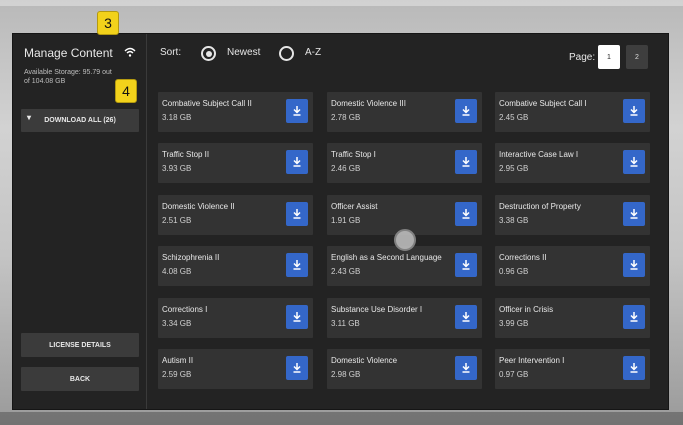 The height and width of the screenshot is (425, 683). What do you see at coordinates (177, 117) in the screenshot?
I see `content-item-size: 3.18 GB` at bounding box center [177, 117].